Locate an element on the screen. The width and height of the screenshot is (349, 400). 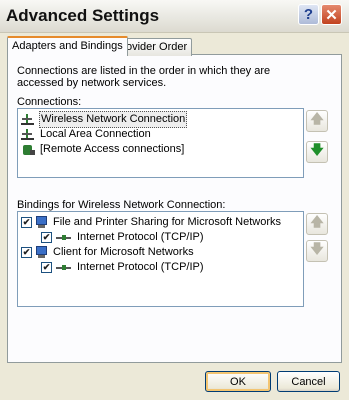
close-icon: ✕ is located at coordinates (331, 15).